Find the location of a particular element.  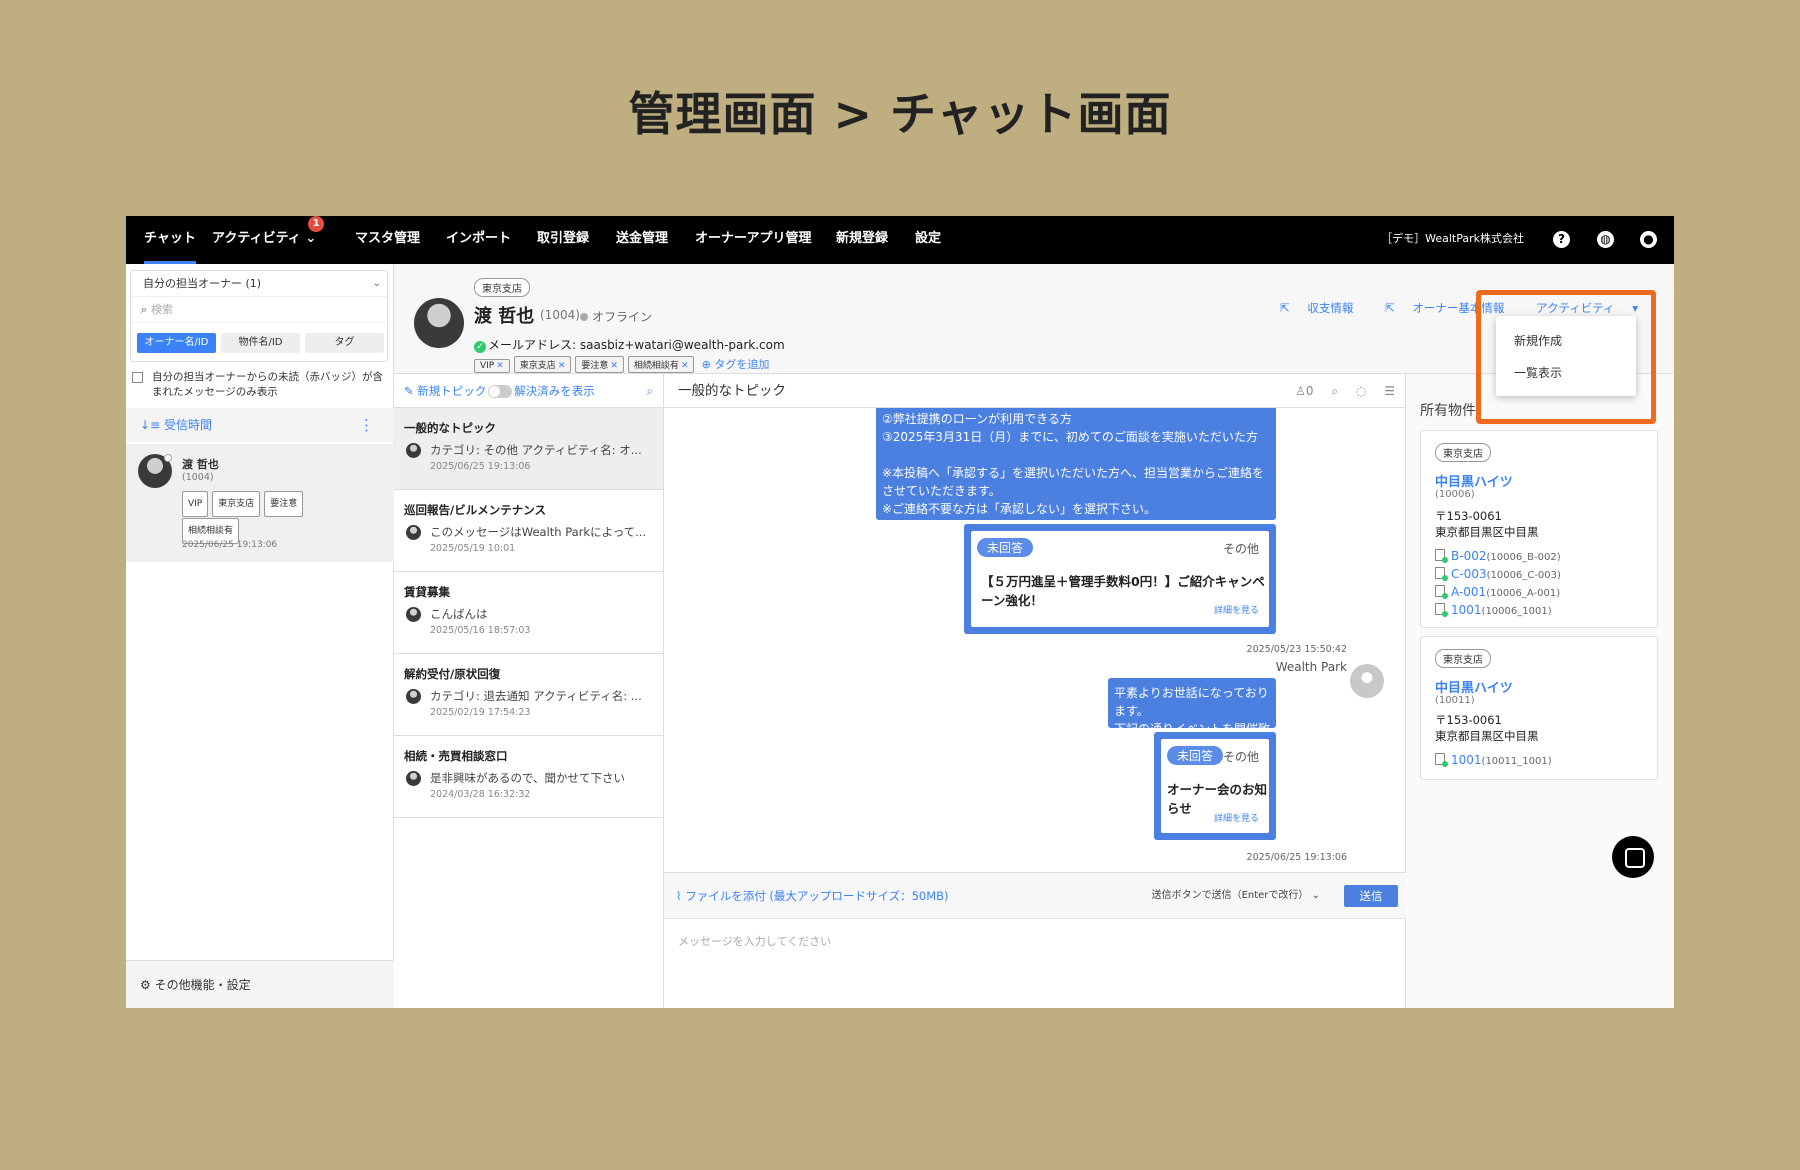

topic-item: 賃貸募集 こんばんは 2025/05/16 18:57:03 is located at coordinates (528, 613).